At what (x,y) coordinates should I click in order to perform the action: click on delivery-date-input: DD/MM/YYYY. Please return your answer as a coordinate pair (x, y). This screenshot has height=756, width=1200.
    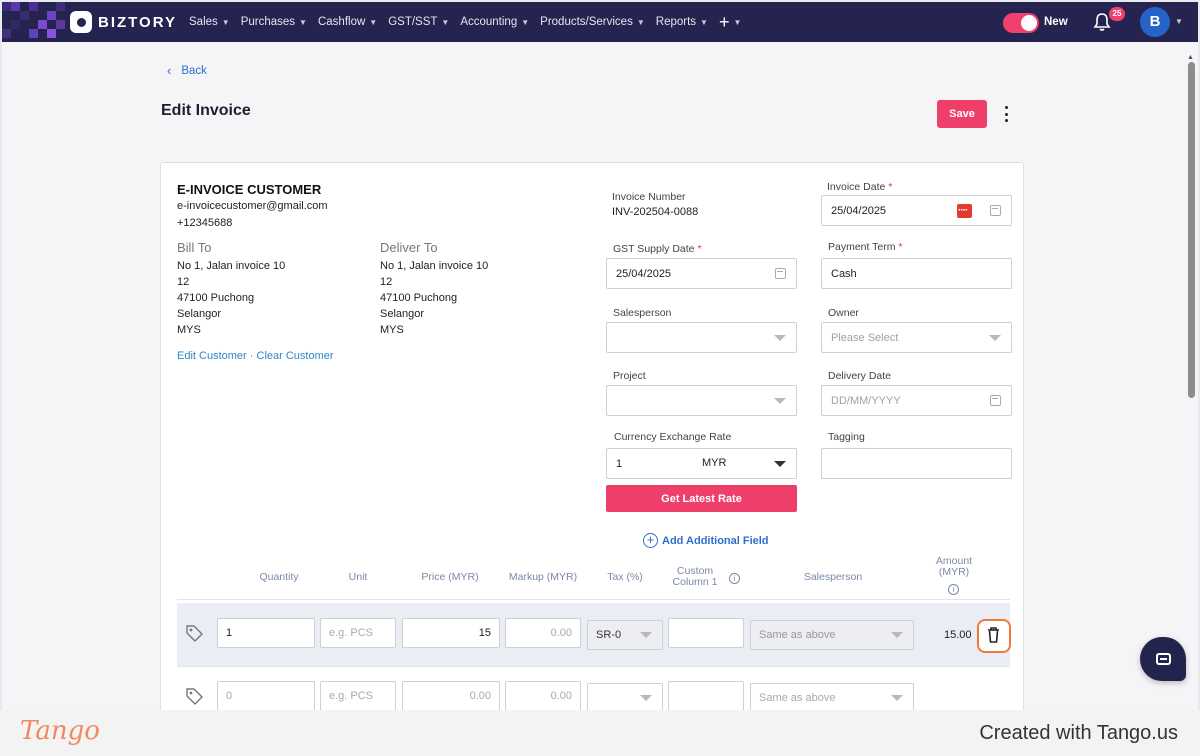
    Looking at the image, I should click on (916, 400).